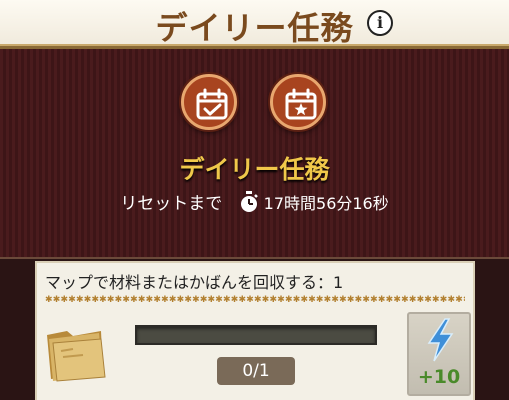 The width and height of the screenshot is (509, 400). Describe the element at coordinates (254, 169) in the screenshot. I see `panel-title: デイリー任務` at that location.